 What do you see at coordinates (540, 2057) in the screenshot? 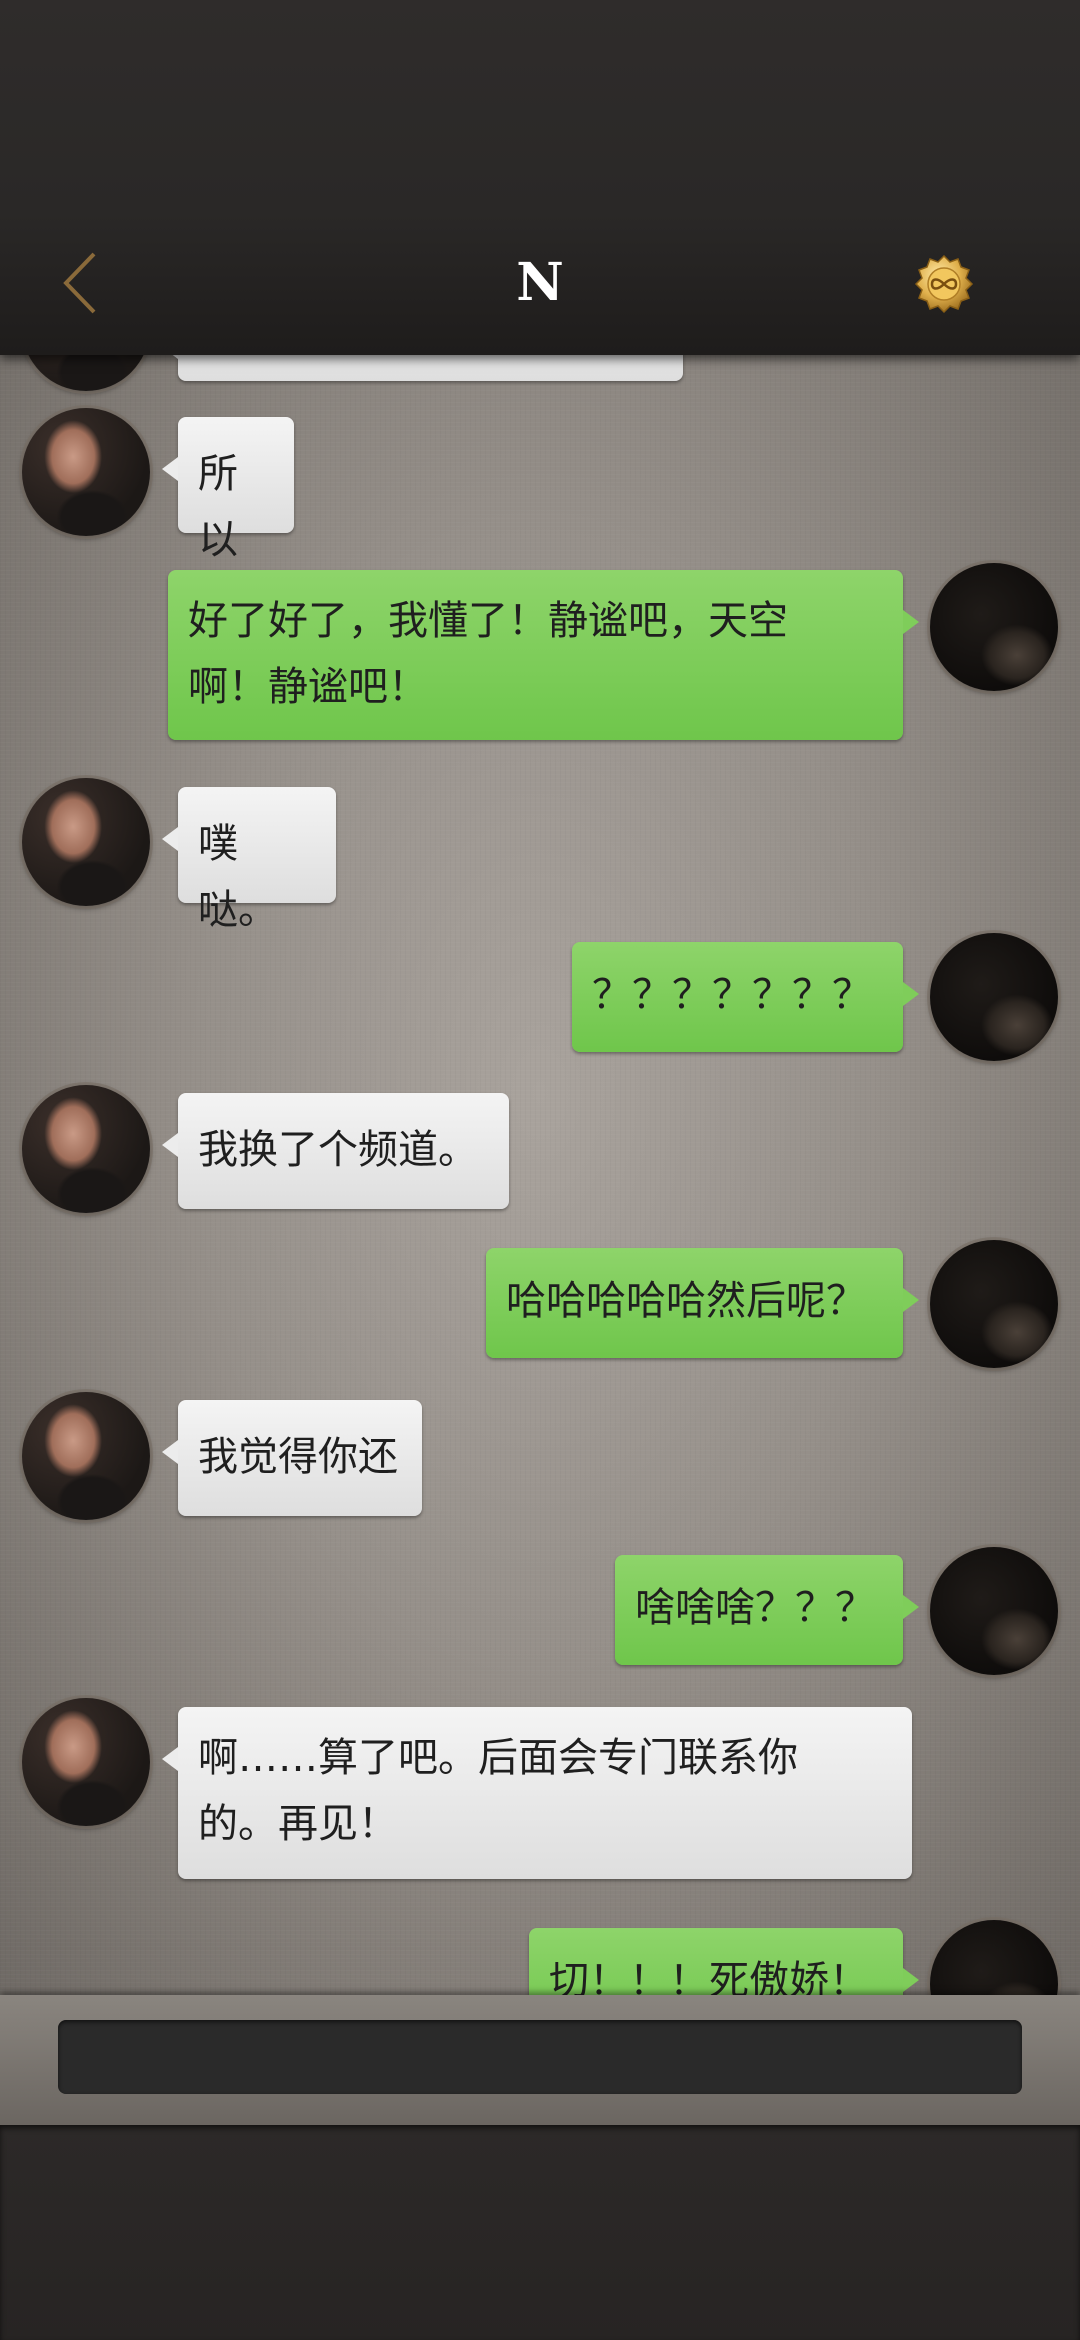
I see `message-input` at bounding box center [540, 2057].